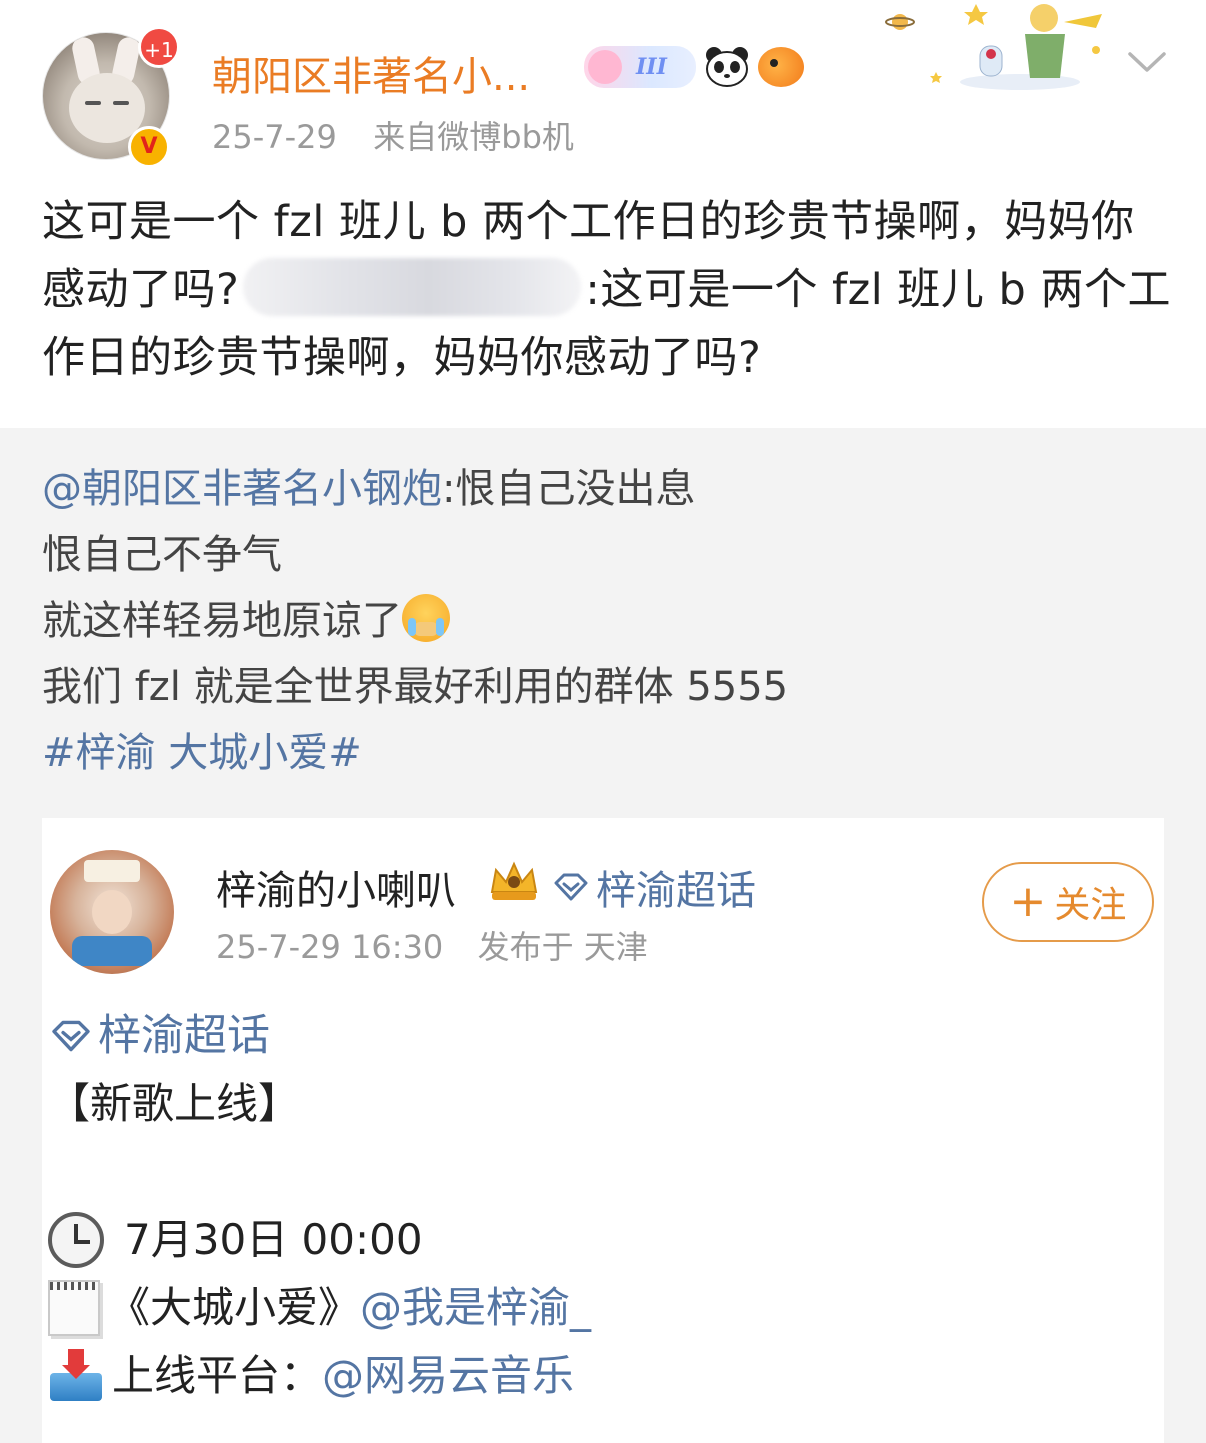 The width and height of the screenshot is (1206, 1443). I want to click on repost-line4: 我们 fzl 就是全世界最好利用的群体 5555, so click(415, 687).